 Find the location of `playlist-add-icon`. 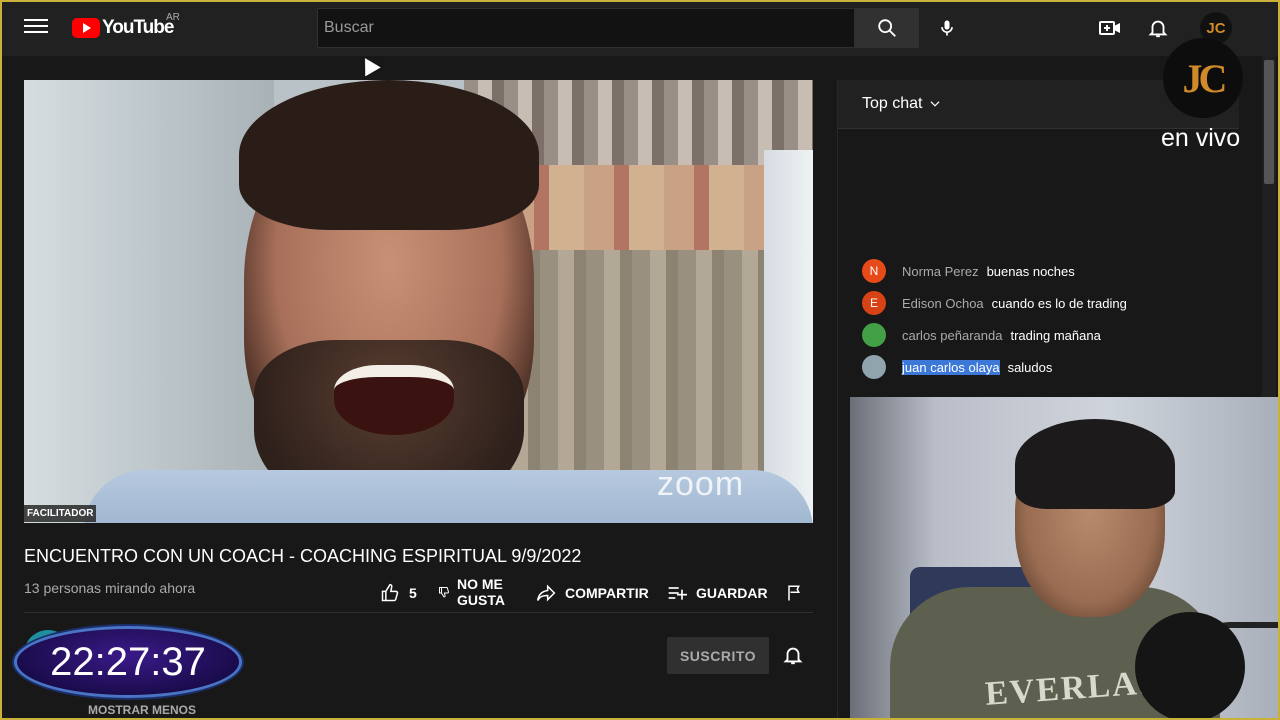

playlist-add-icon is located at coordinates (677, 593).